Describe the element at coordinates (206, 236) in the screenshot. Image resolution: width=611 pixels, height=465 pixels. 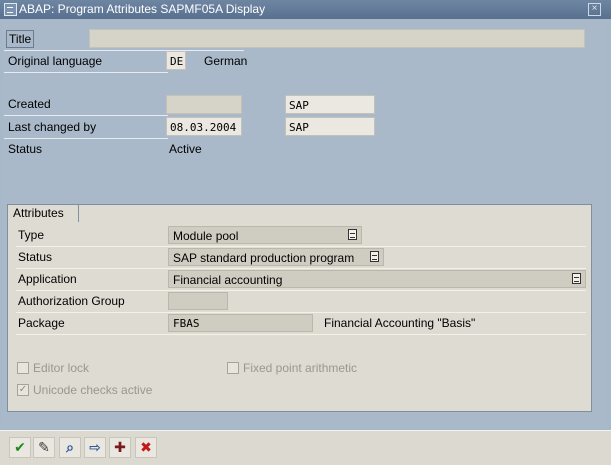
I see `type-value: Module pool` at that location.